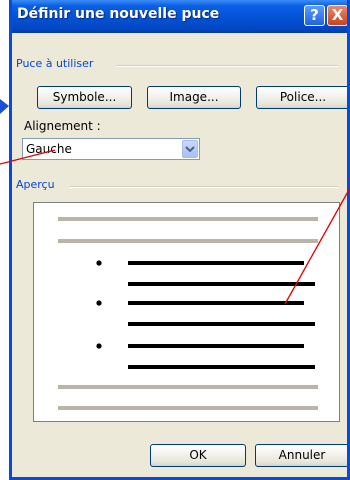 This screenshot has width=350, height=480. I want to click on help-button: ?, so click(314, 15).